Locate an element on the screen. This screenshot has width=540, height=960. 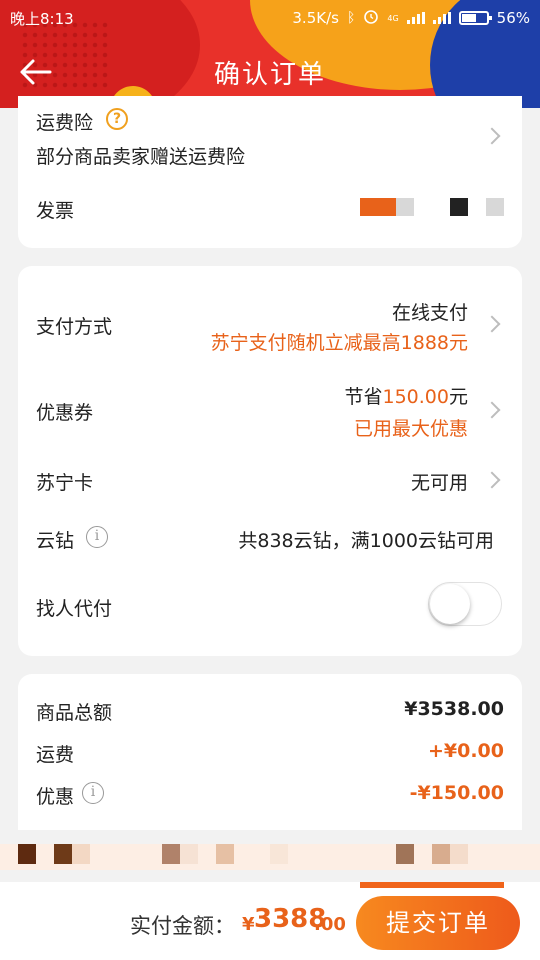
coupon-save-prefix: 节省 is located at coordinates (363, 397).